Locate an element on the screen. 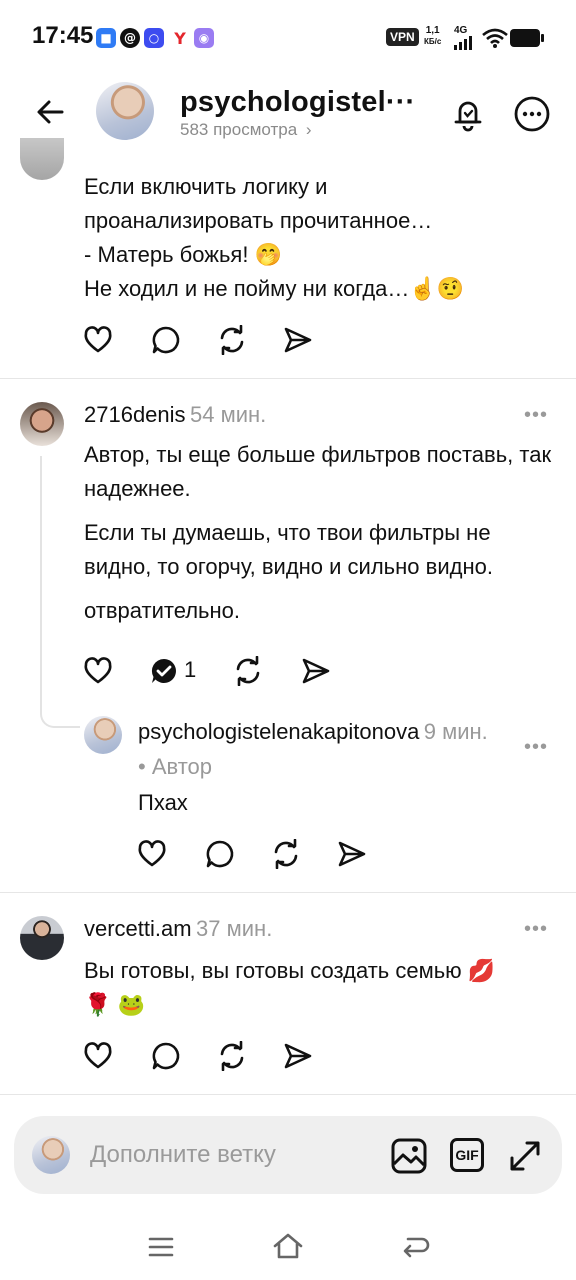 The image size is (576, 1280). nav-back-button is located at coordinates (415, 1247).